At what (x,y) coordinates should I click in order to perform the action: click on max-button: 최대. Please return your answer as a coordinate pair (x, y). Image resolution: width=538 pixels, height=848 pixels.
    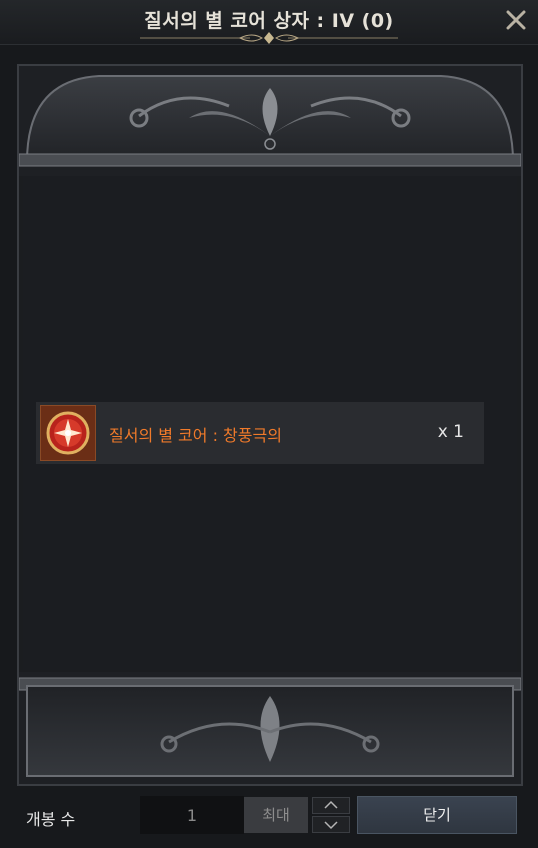
    Looking at the image, I should click on (276, 815).